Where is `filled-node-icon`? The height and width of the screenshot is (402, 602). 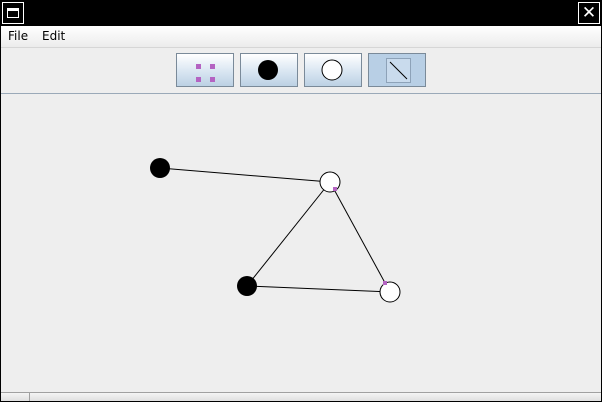 filled-node-icon is located at coordinates (268, 70).